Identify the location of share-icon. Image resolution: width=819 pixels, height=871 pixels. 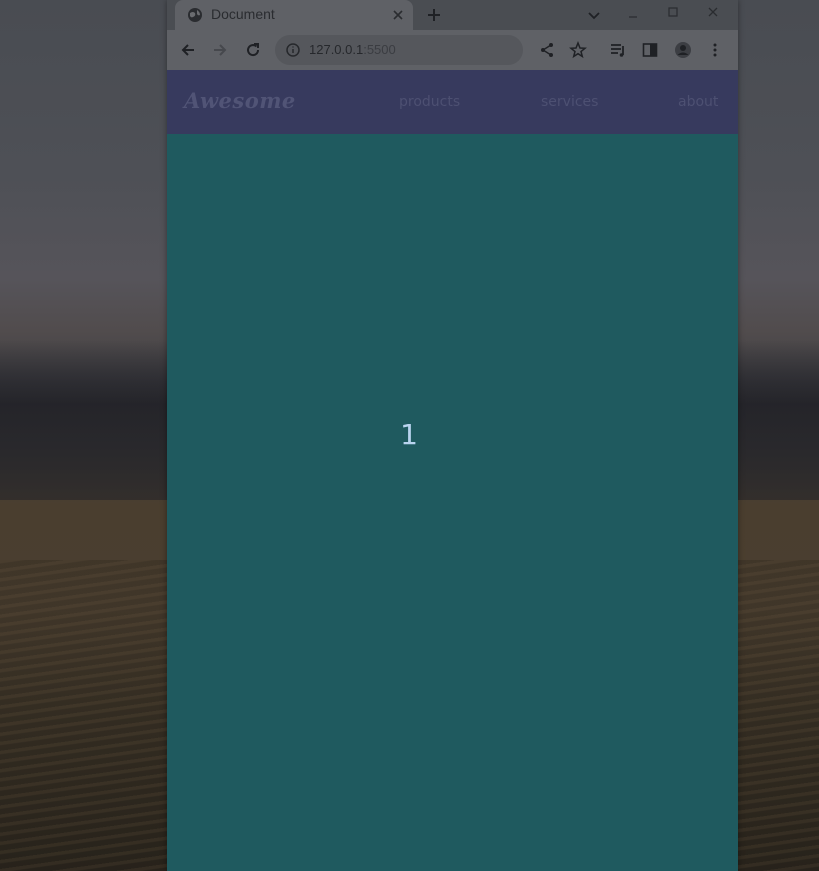
(547, 50).